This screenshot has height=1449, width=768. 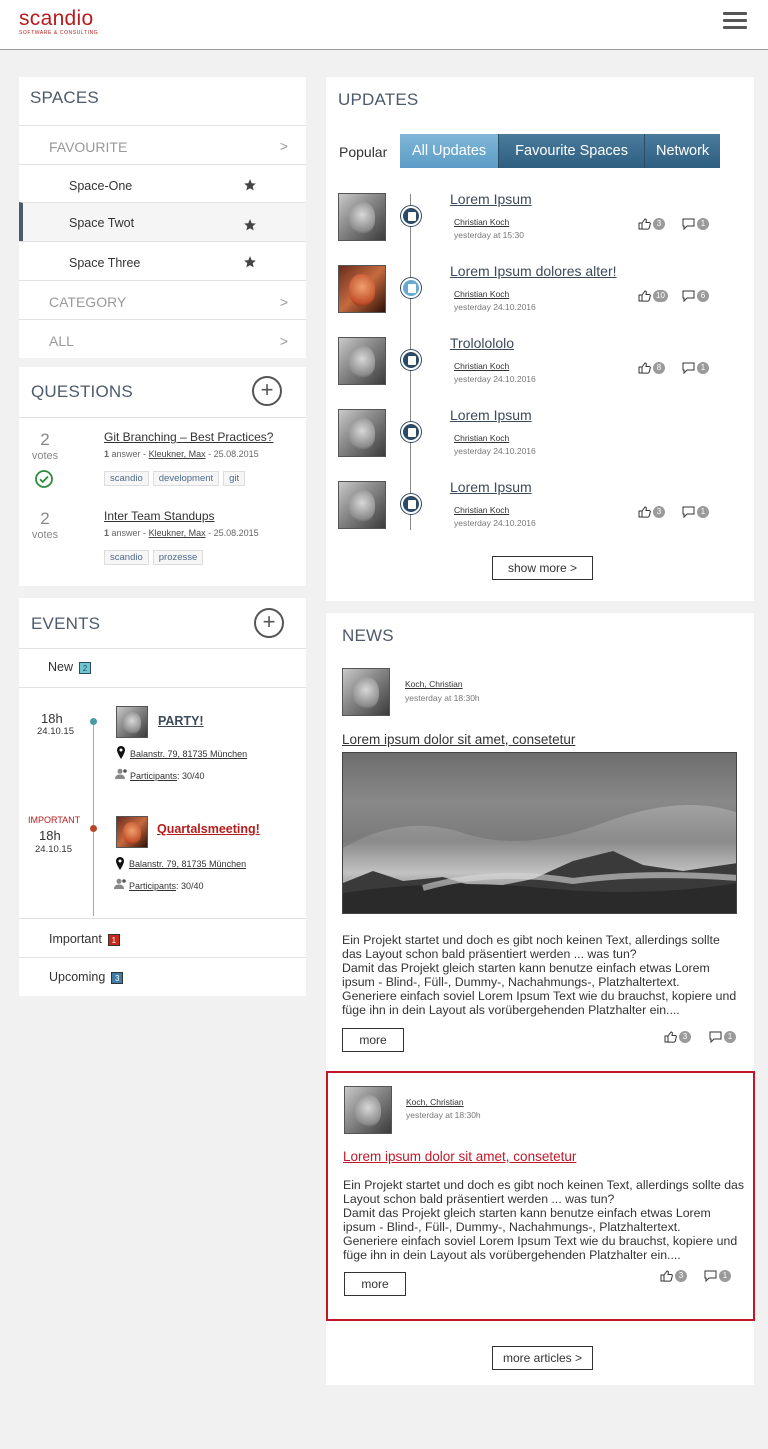 What do you see at coordinates (162, 221) in the screenshot?
I see `space-item-selected: Space Twot` at bounding box center [162, 221].